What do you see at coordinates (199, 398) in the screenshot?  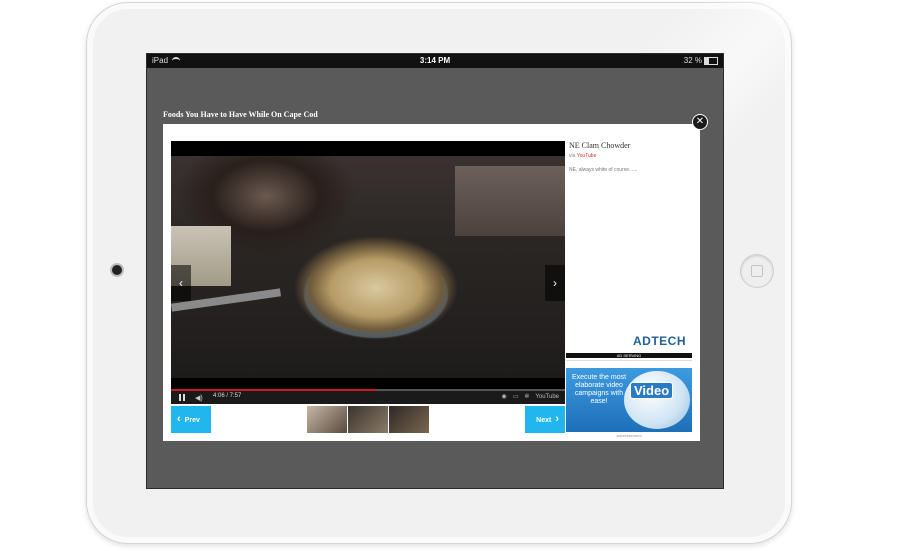 I see `volume-icon: ◀)` at bounding box center [199, 398].